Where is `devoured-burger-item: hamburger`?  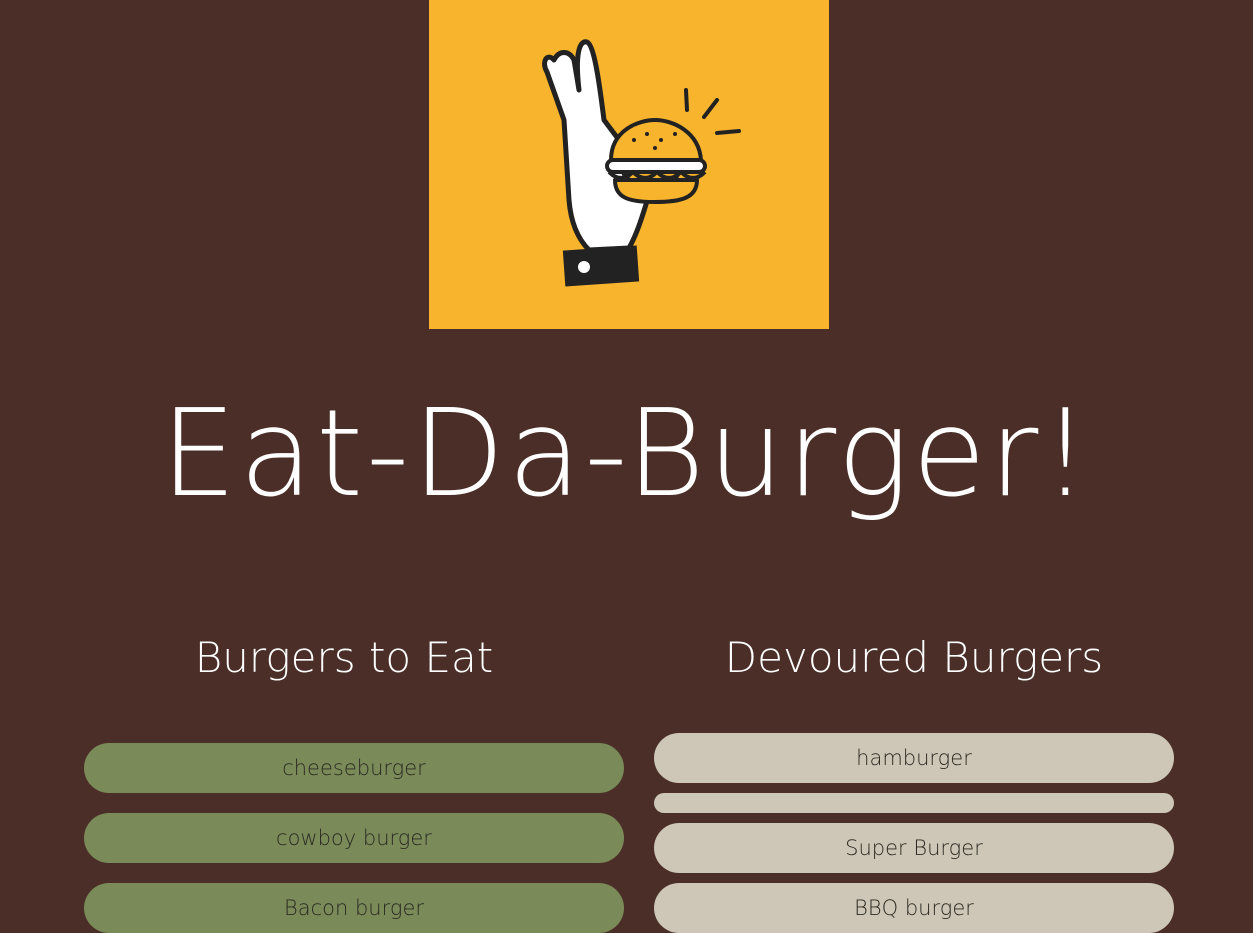
devoured-burger-item: hamburger is located at coordinates (914, 758).